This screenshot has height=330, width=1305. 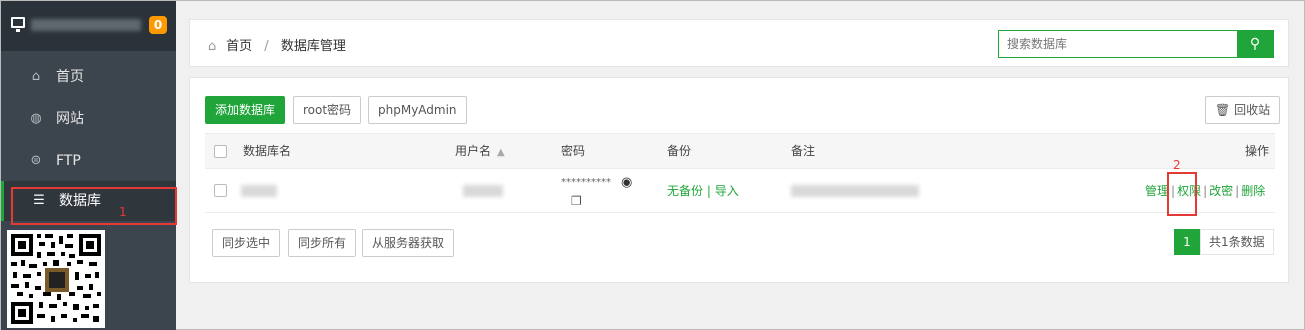 I want to click on sidebar-item-label: 网站, so click(x=70, y=119).